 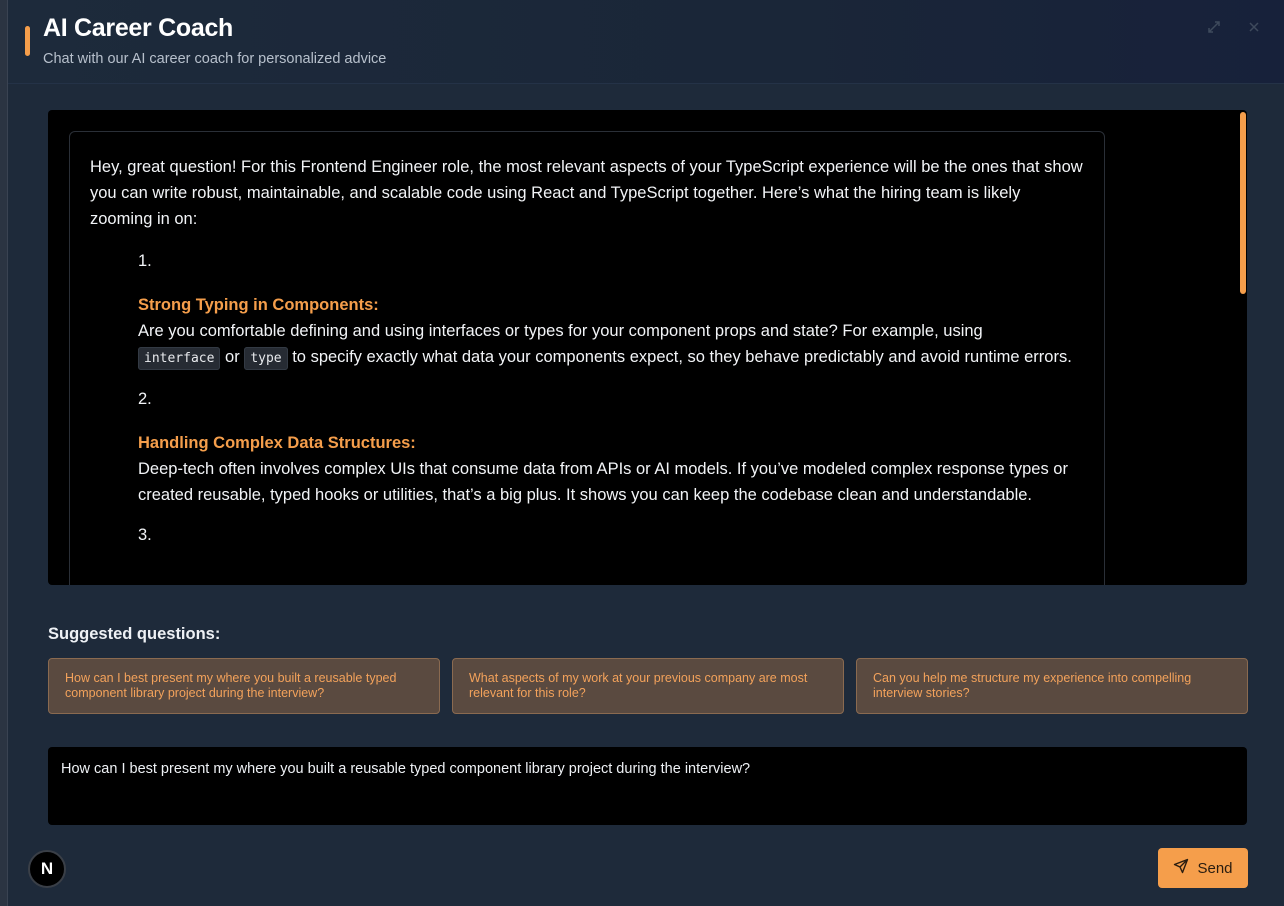 I want to click on send-icon, so click(x=1181, y=868).